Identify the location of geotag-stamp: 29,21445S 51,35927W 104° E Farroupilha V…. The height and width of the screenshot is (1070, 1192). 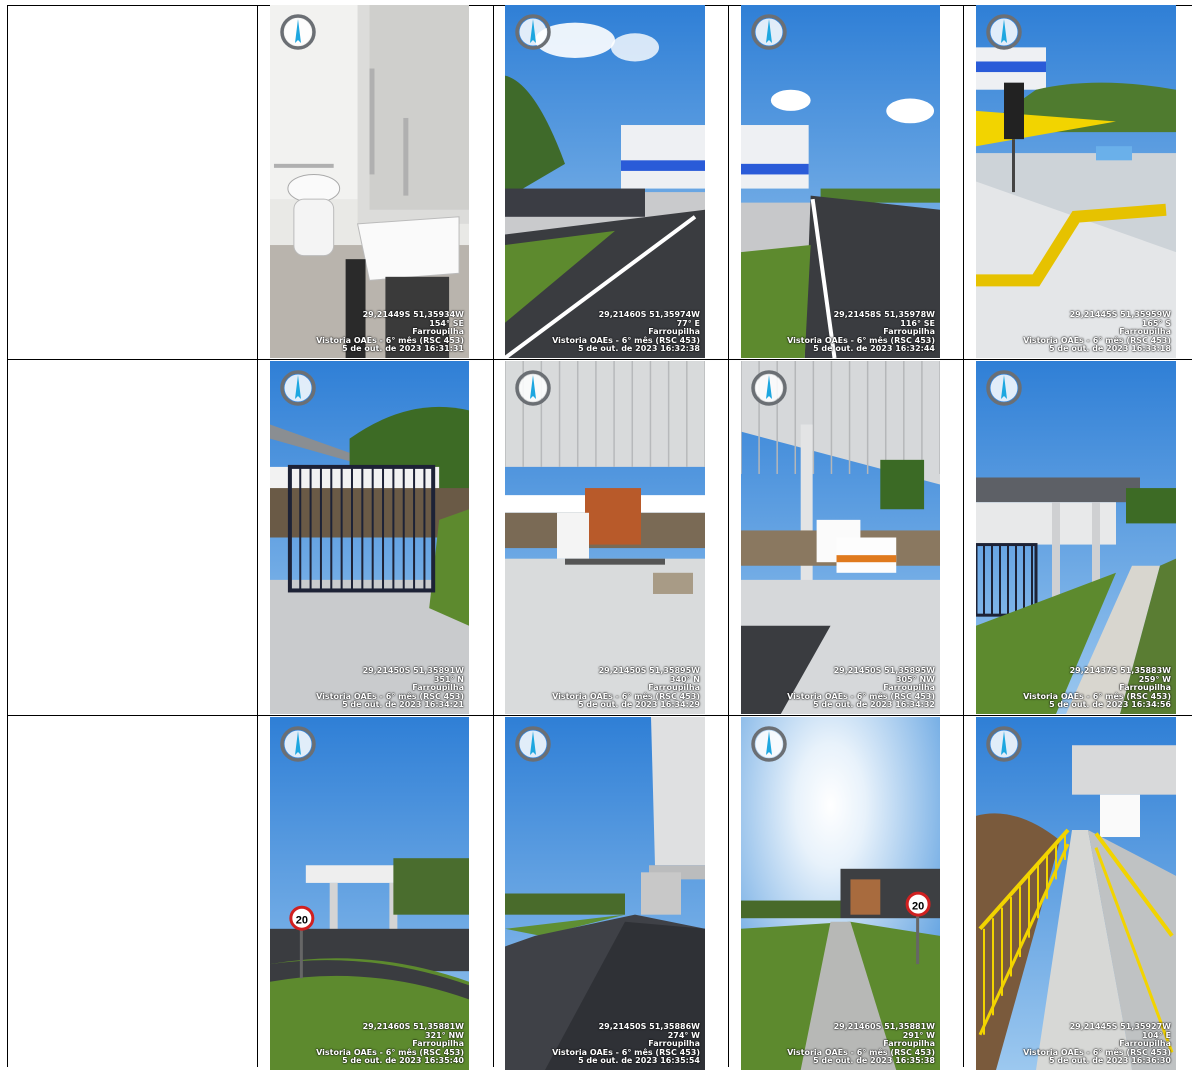
(1097, 1044).